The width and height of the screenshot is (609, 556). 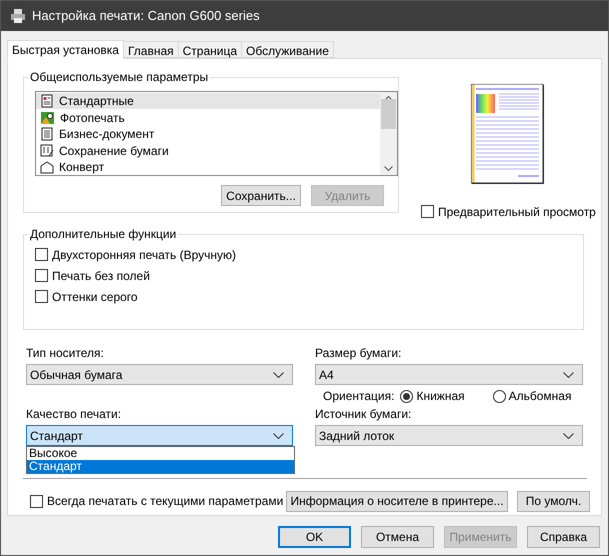 What do you see at coordinates (449, 435) in the screenshot?
I see `paper-source-select: Задний лоток` at bounding box center [449, 435].